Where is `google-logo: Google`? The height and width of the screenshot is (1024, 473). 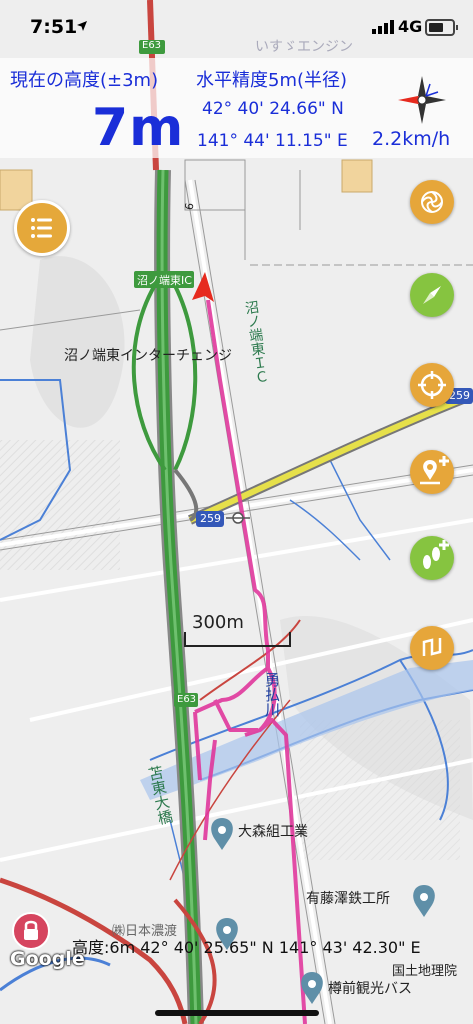
google-logo: Google is located at coordinates (47, 959).